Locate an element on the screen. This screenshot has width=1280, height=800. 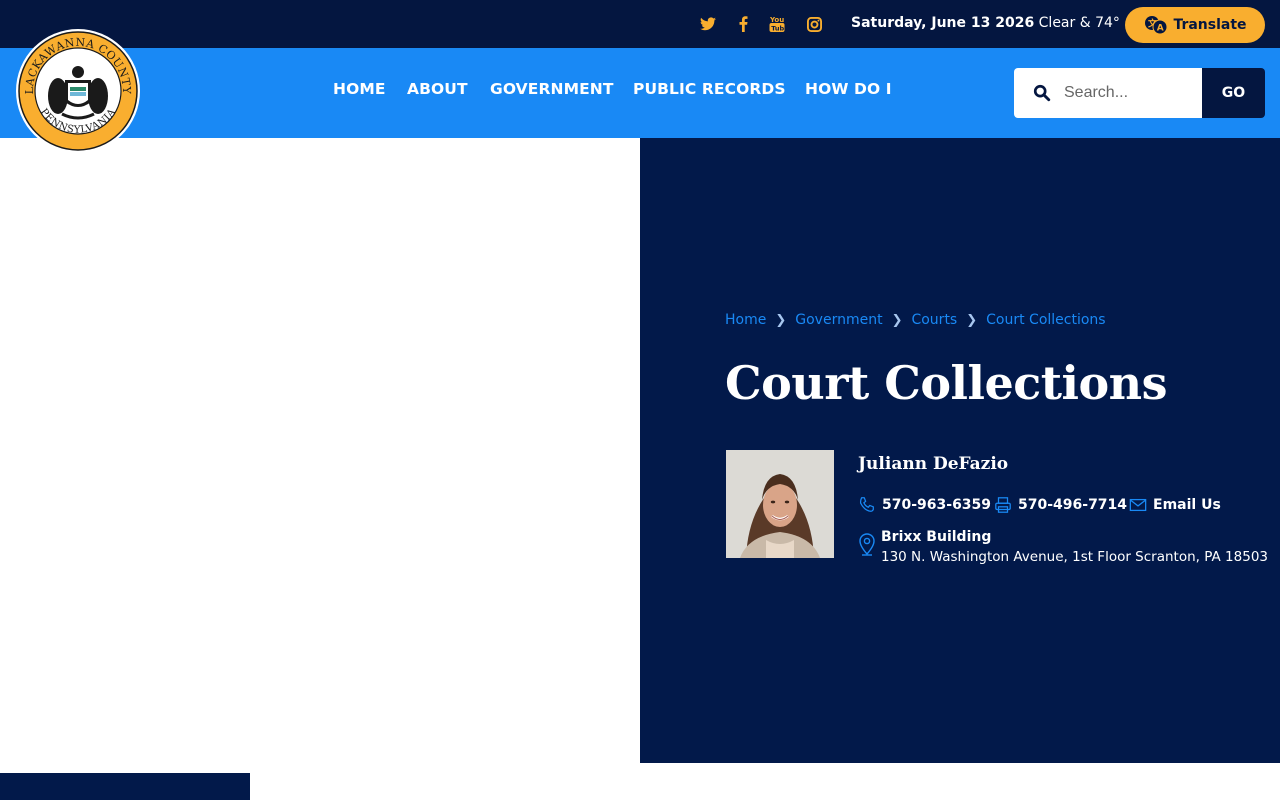
contact-fax: 570-496-7714 is located at coordinates (1060, 505).